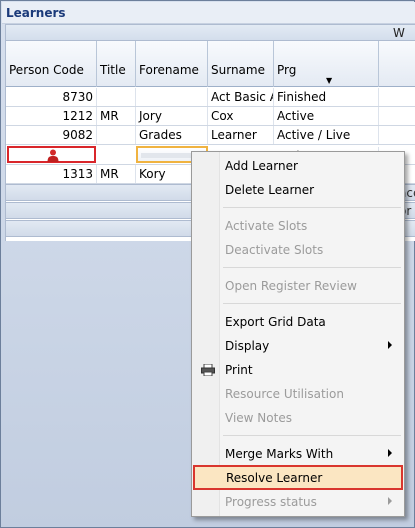  What do you see at coordinates (116, 64) in the screenshot?
I see `column-header-title: Title` at bounding box center [116, 64].